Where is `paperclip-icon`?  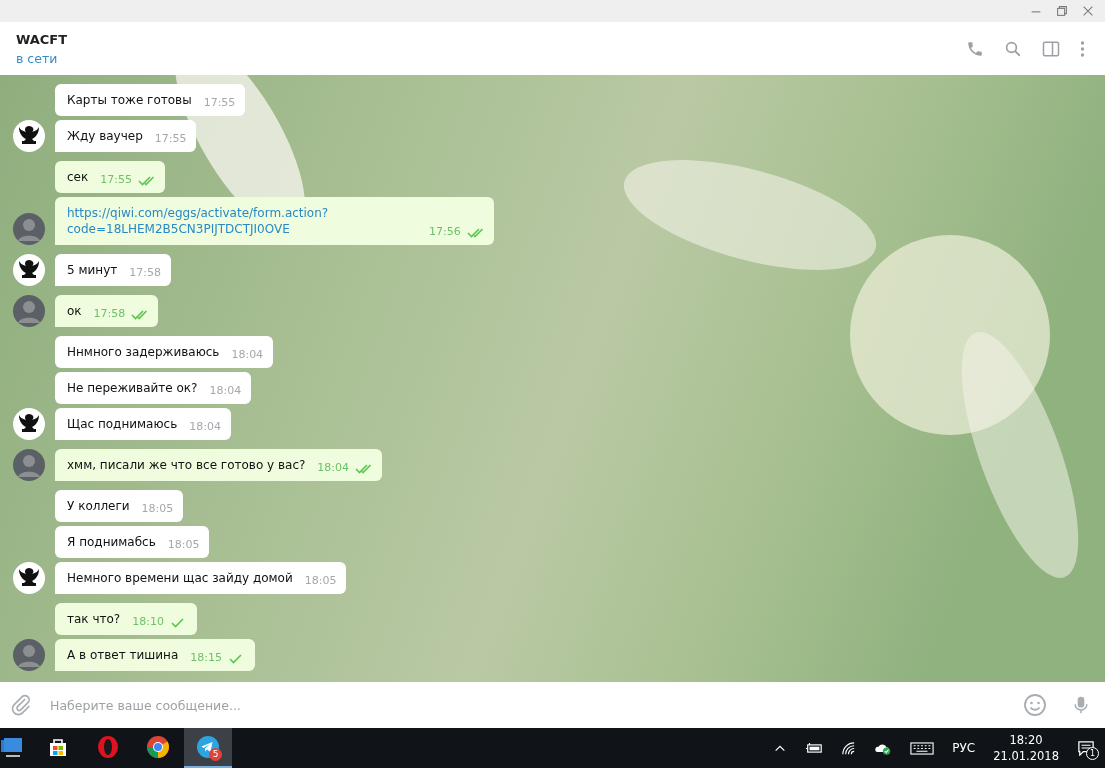
paperclip-icon is located at coordinates (21, 705).